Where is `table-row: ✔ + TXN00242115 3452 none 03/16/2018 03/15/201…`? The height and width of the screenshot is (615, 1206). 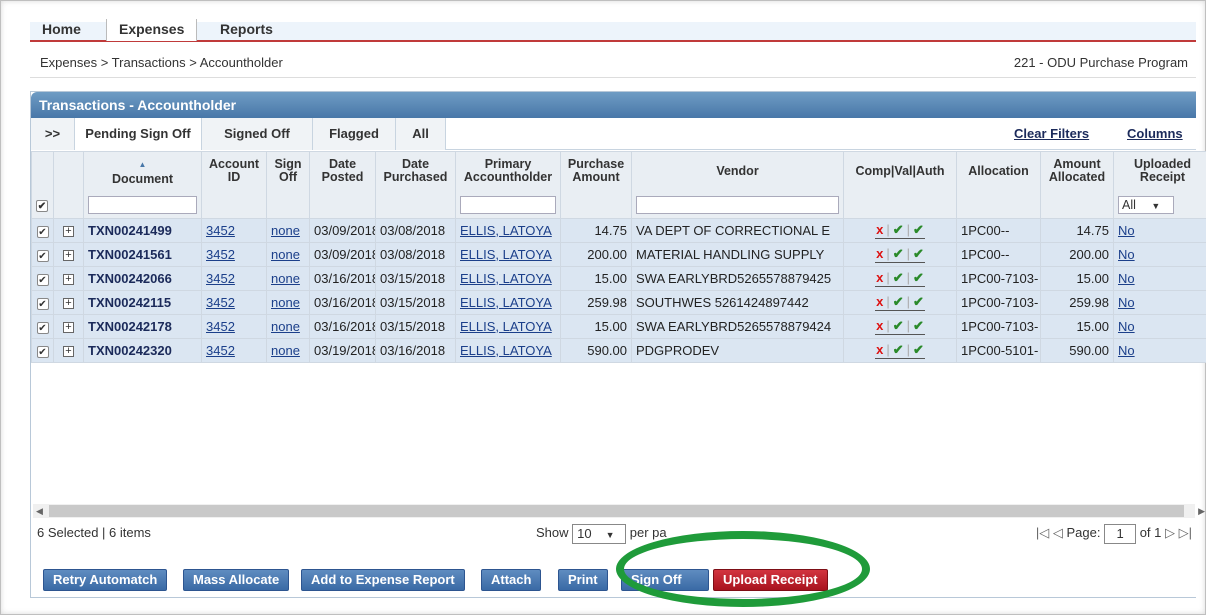 table-row: ✔ + TXN00242115 3452 none 03/16/2018 03/15/201… is located at coordinates (618, 302).